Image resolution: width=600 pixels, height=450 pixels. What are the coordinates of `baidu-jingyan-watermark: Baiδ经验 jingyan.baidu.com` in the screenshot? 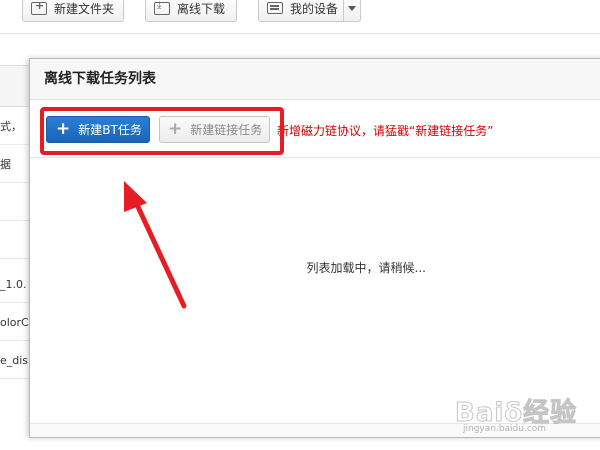 It's located at (524, 414).